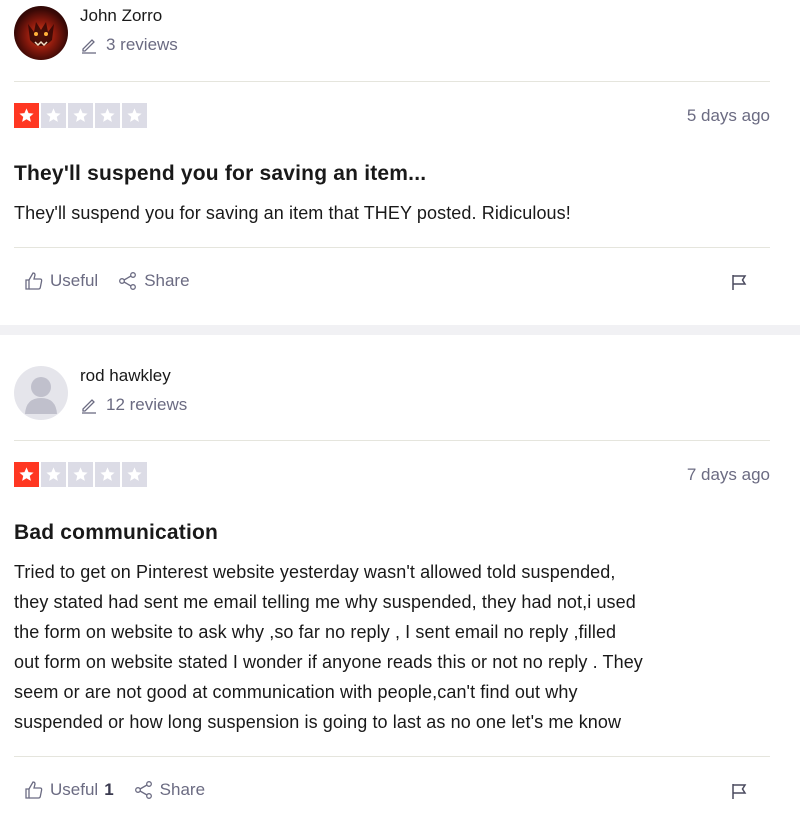 The height and width of the screenshot is (833, 800). I want to click on review-count-label: 3 reviews, so click(142, 44).